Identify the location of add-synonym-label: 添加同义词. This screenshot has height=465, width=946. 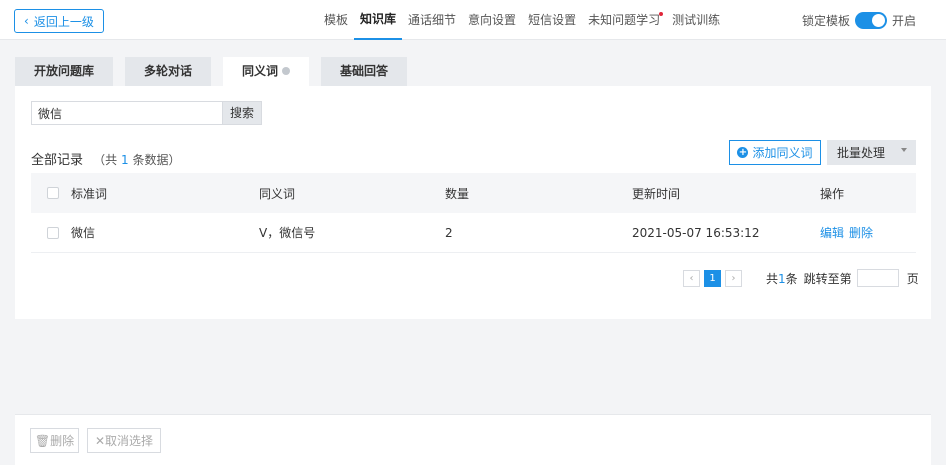
(782, 153).